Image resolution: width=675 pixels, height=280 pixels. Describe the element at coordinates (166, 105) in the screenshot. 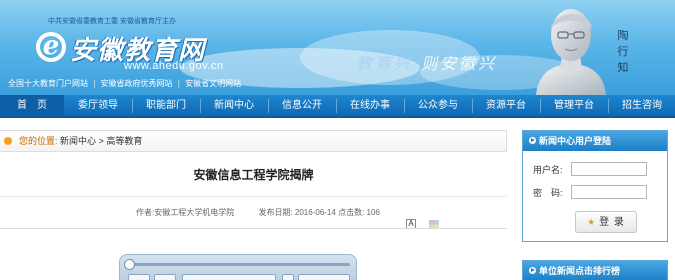

I see `nav-departments: 职能部门` at that location.